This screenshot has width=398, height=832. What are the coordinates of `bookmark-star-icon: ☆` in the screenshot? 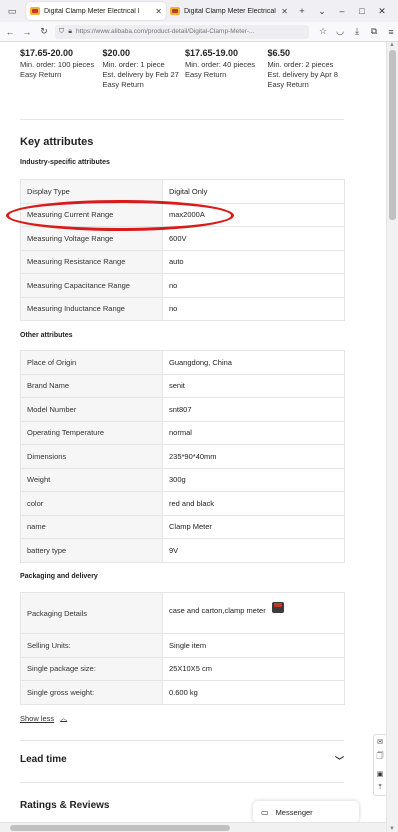 It's located at (323, 31).